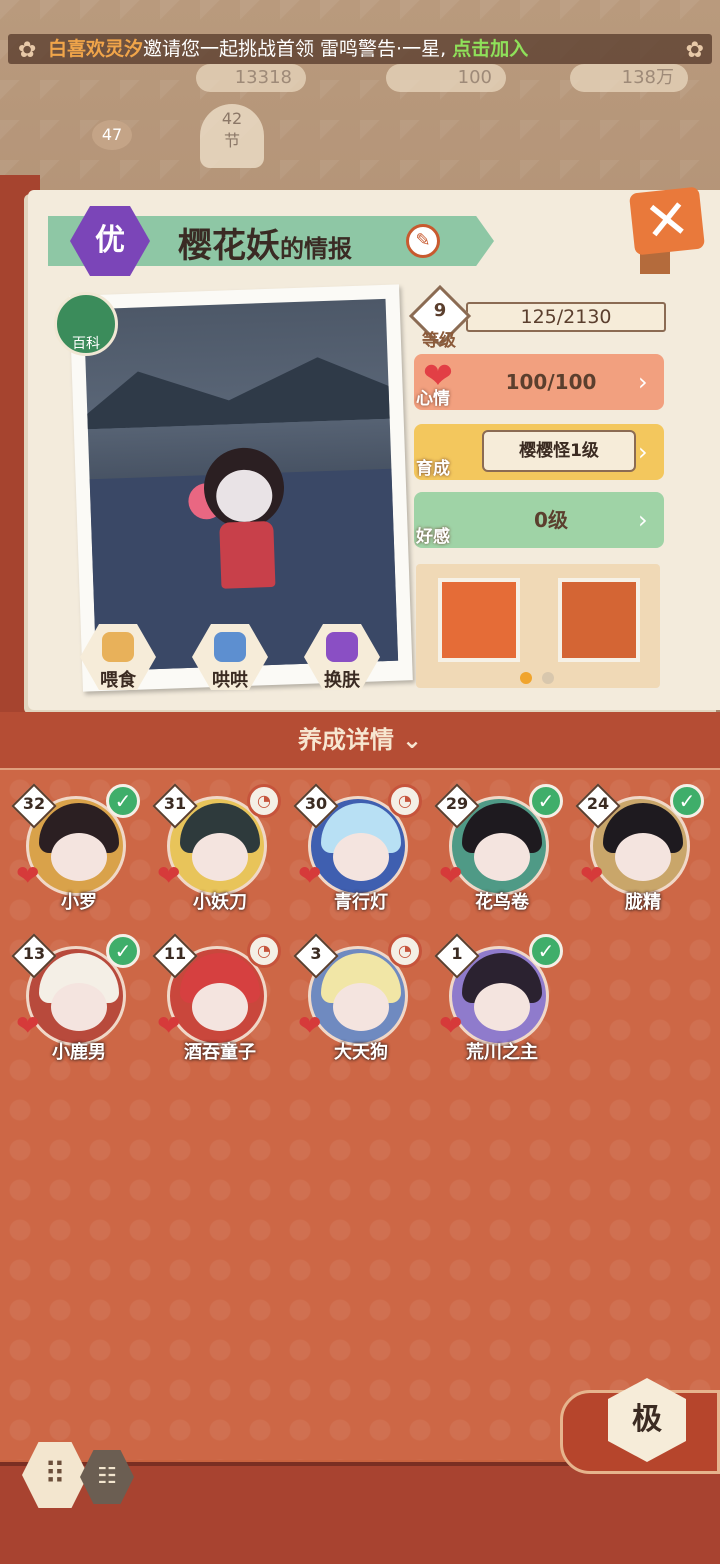 This screenshot has height=1564, width=720. Describe the element at coordinates (112, 135) in the screenshot. I see `player-level: 47` at that location.